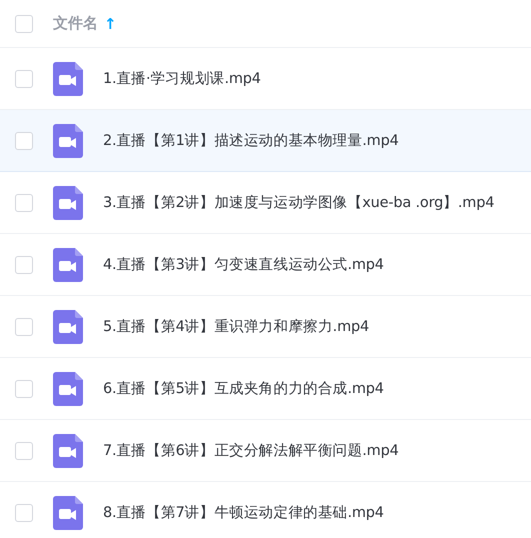  What do you see at coordinates (251, 450) in the screenshot?
I see `file-name: 7.直播【第6讲】正交分解法解平衡问题.mp4` at bounding box center [251, 450].